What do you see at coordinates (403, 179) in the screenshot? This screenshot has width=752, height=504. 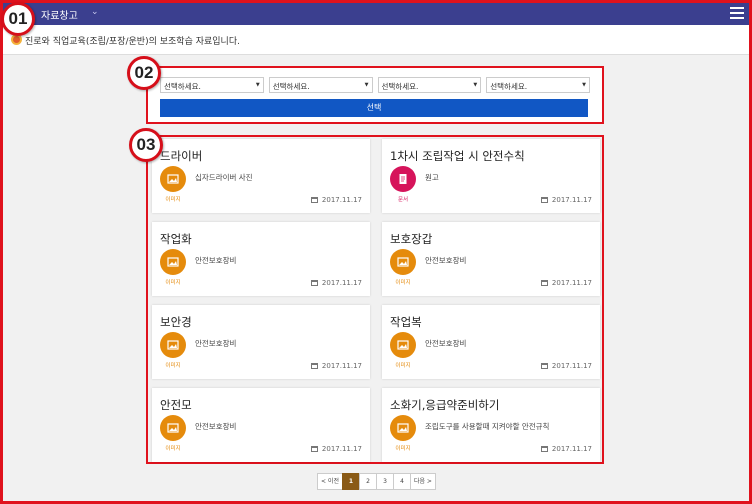 I see `document-icon` at bounding box center [403, 179].